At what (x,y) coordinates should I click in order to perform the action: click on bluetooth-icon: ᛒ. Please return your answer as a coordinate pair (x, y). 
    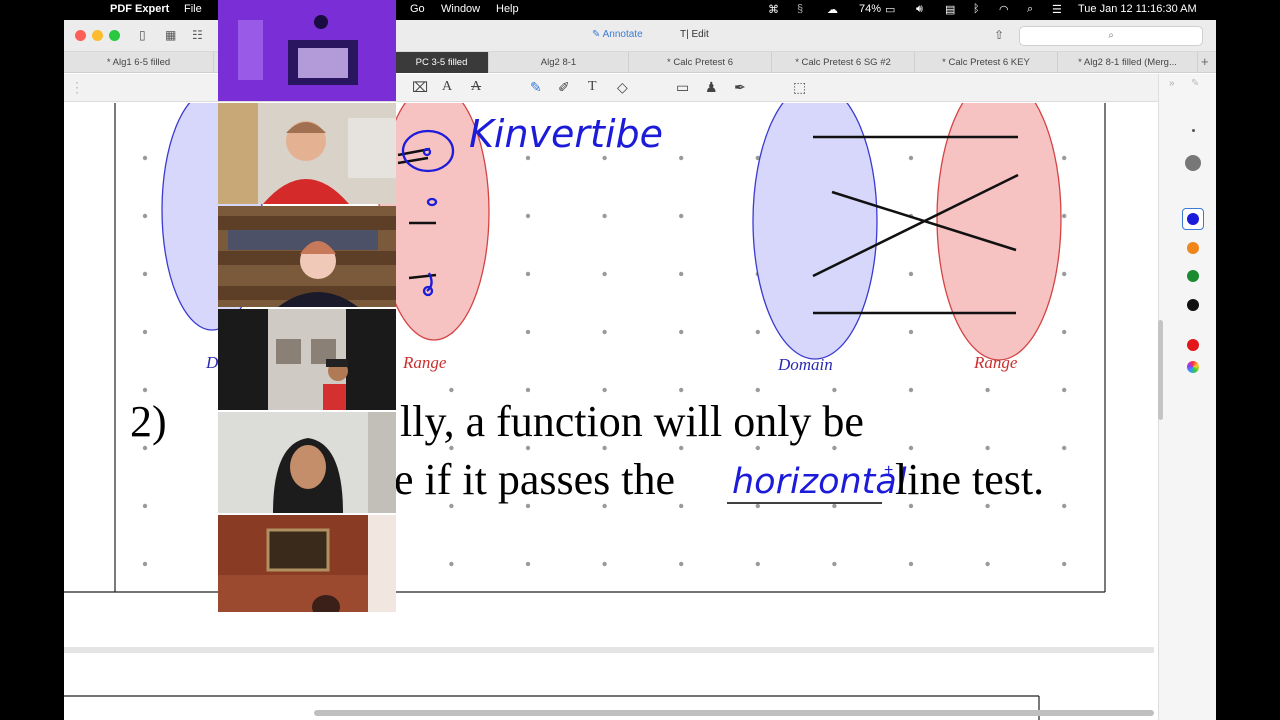
    Looking at the image, I should click on (976, 9).